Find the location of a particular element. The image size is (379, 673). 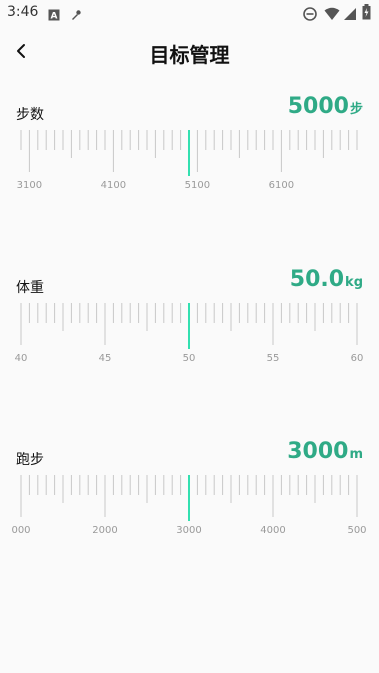

ruler-tick-label: 000 is located at coordinates (20, 530).